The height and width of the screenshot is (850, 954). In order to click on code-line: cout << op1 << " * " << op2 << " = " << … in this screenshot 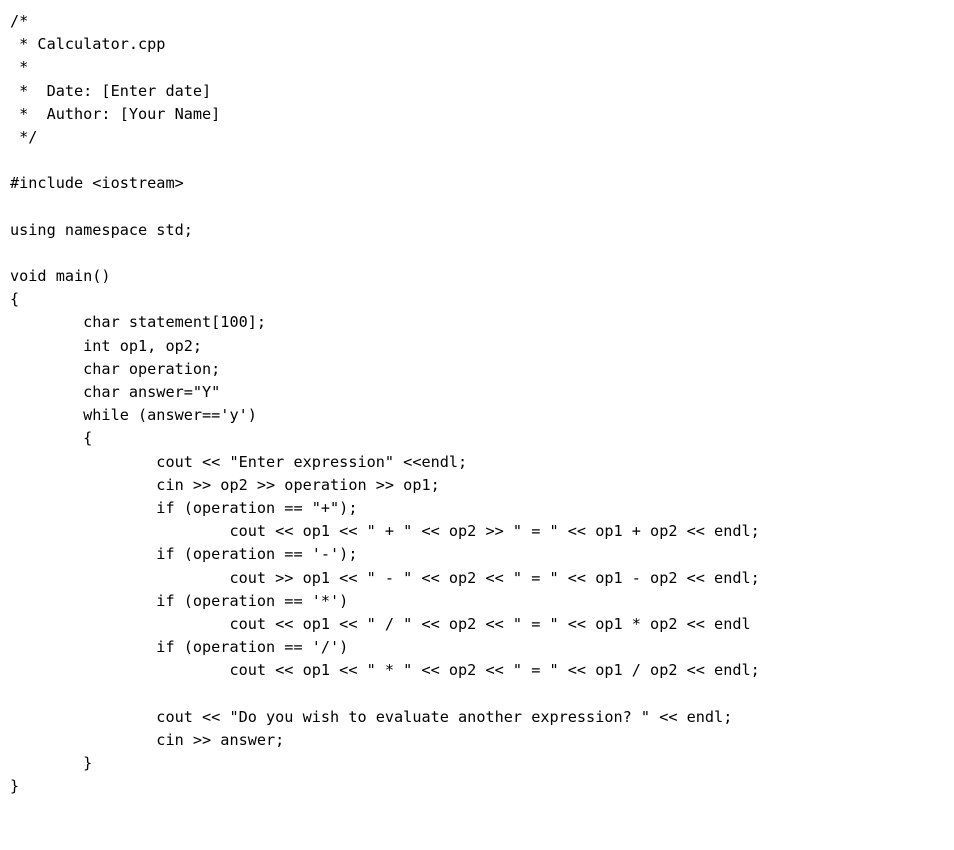, I will do `click(385, 670)`.